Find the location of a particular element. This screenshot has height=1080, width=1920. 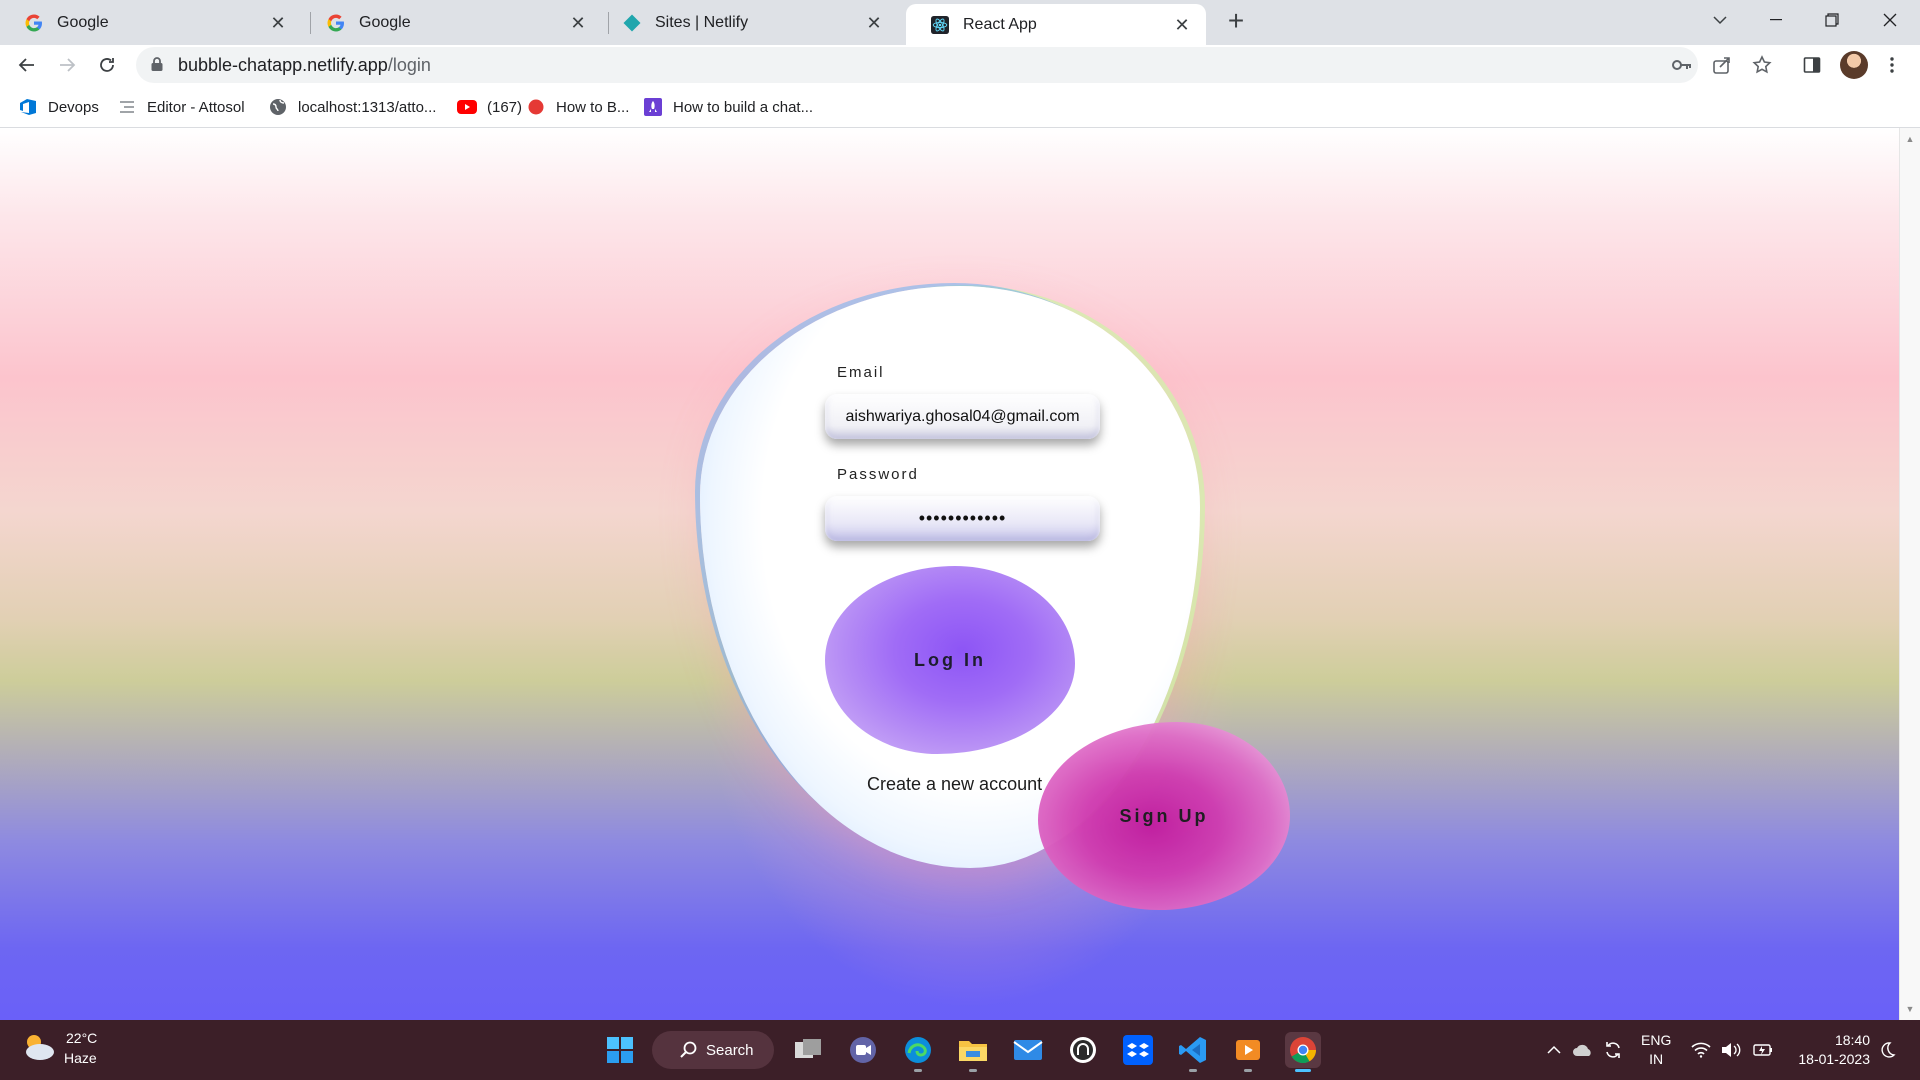

url-path: /login is located at coordinates (409, 65).